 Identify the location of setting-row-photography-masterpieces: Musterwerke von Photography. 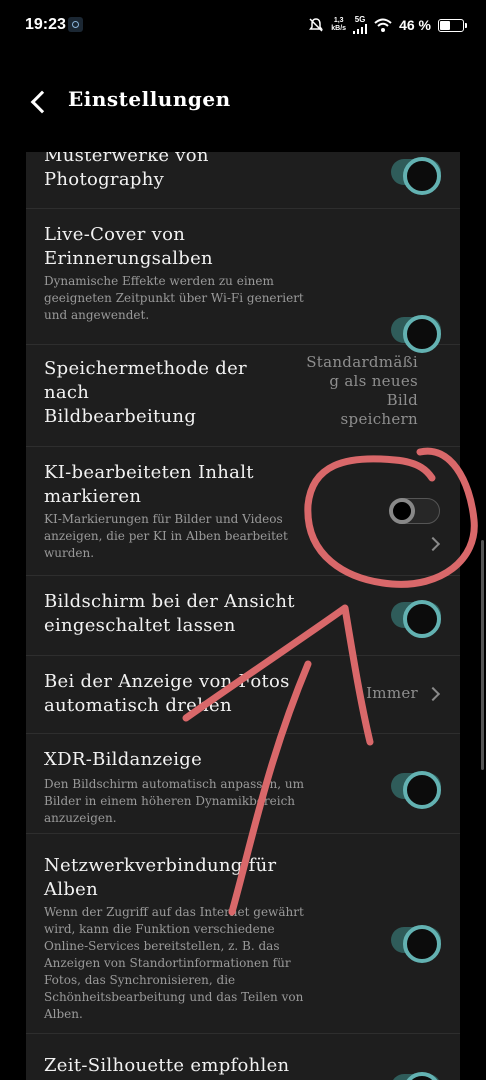
(243, 180).